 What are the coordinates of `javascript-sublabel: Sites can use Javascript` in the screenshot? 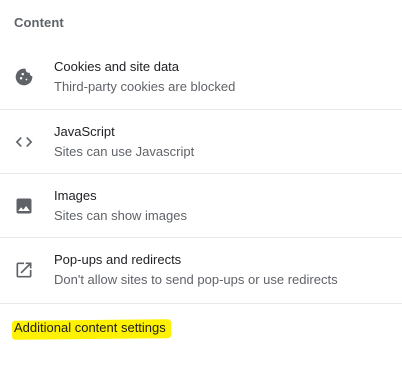 It's located at (124, 151).